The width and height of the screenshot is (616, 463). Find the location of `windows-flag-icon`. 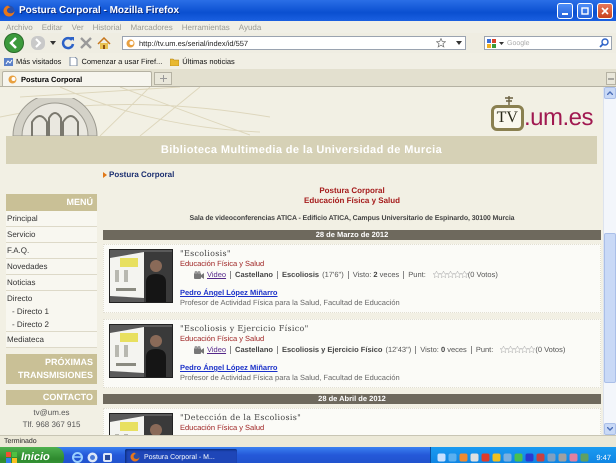

windows-flag-icon is located at coordinates (11, 457).